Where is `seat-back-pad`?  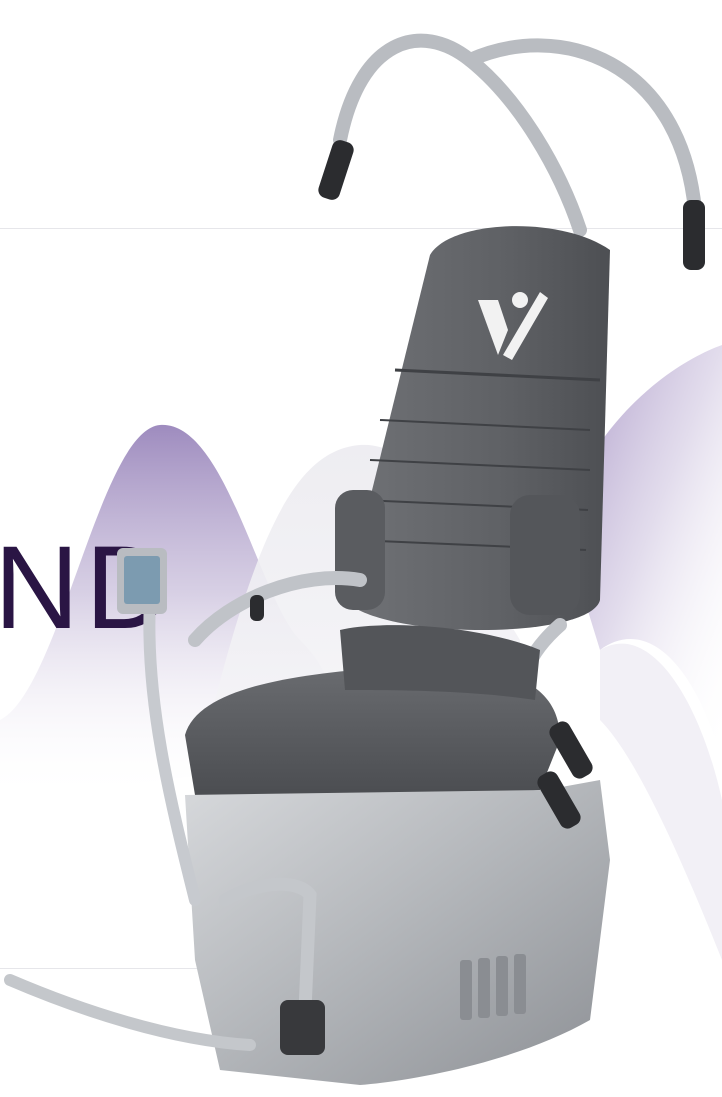
seat-back-pad is located at coordinates (440, 662).